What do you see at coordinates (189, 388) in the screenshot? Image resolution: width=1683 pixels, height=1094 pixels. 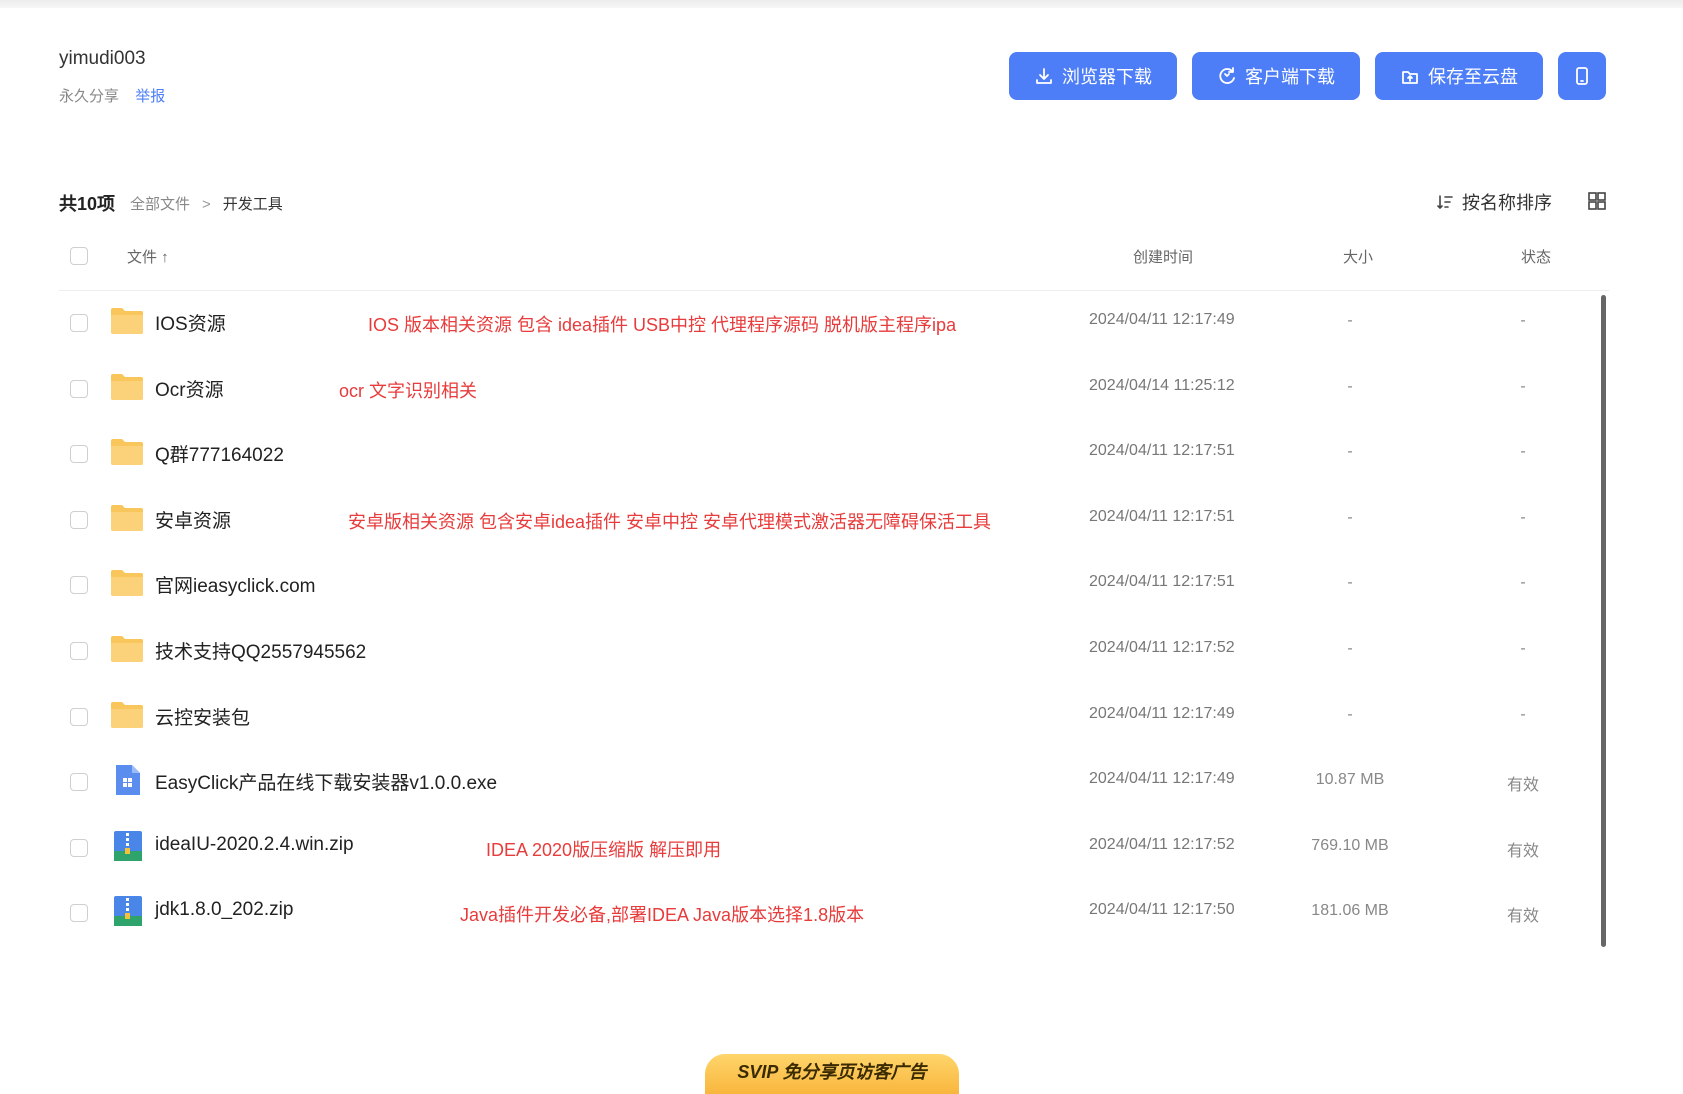 I see `file-name: Ocr资源` at bounding box center [189, 388].